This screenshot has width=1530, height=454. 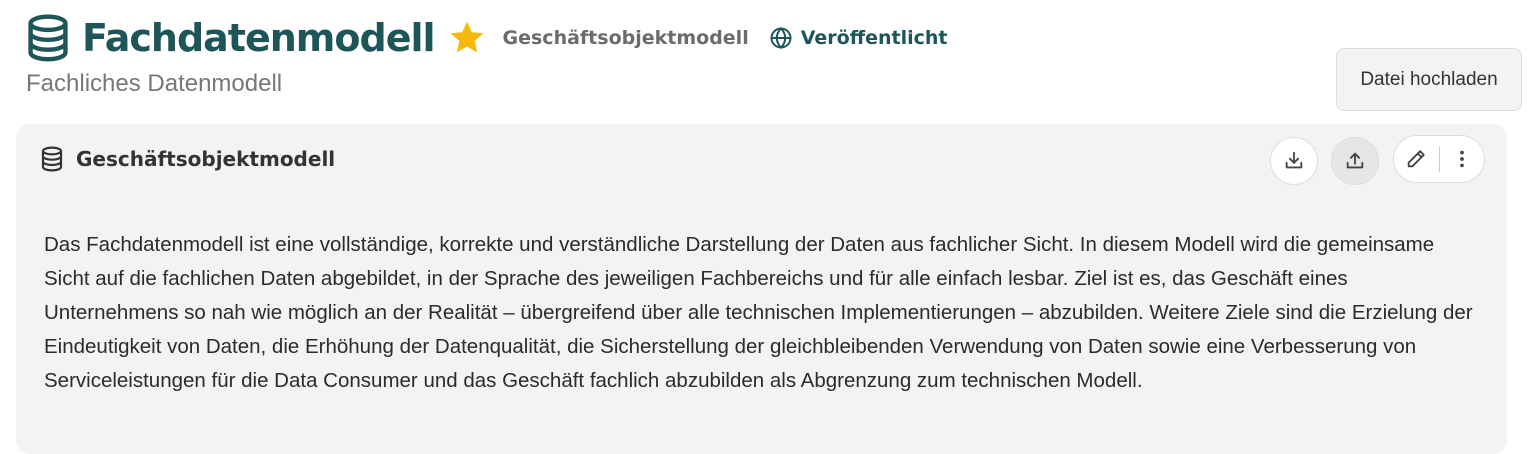 I want to click on panel-header: Geschäftsobjektmodell, so click(x=187, y=159).